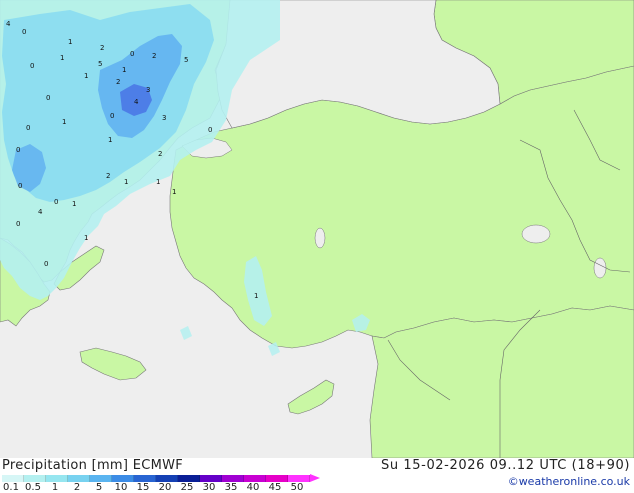  Describe the element at coordinates (187, 487) in the screenshot. I see `legend-tick-label: 25` at that location.